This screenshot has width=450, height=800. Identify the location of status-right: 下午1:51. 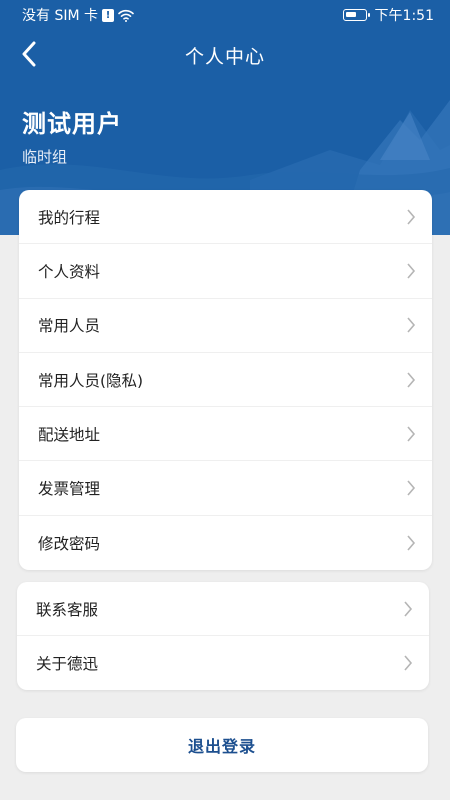
(388, 15).